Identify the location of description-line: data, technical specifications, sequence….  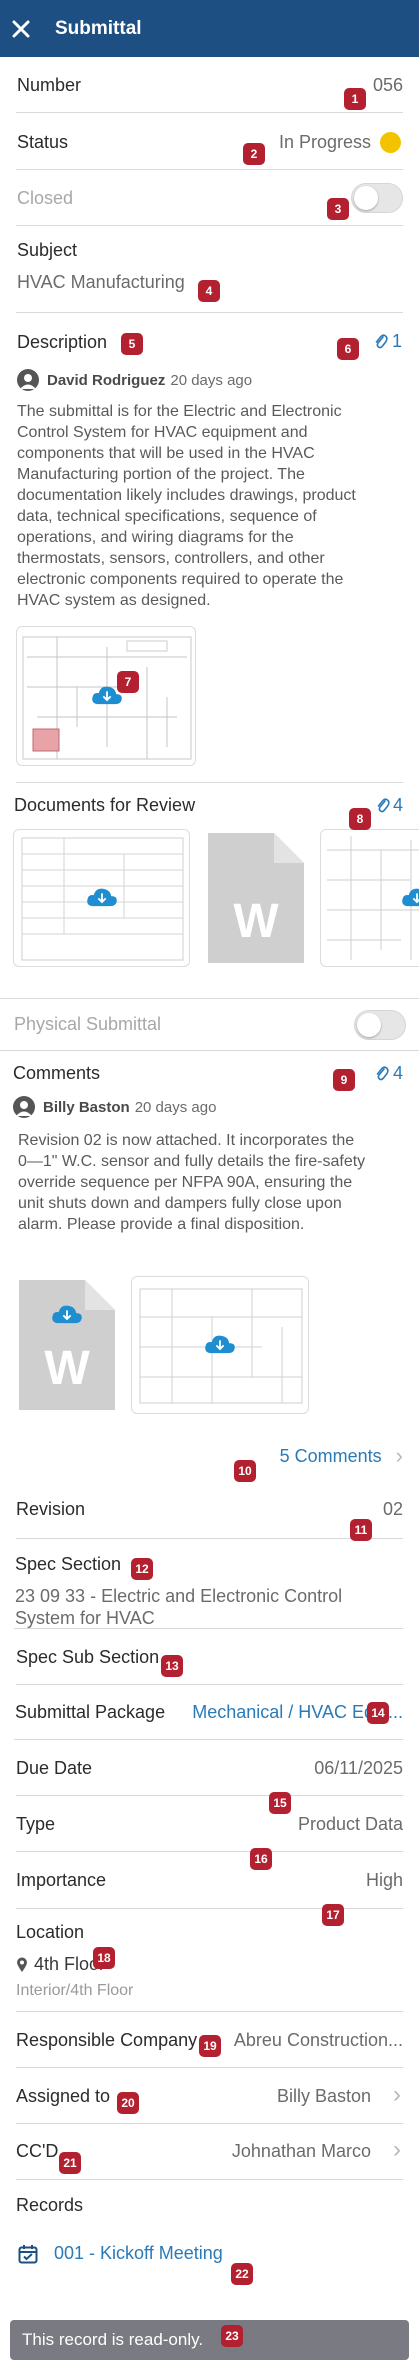
(167, 516).